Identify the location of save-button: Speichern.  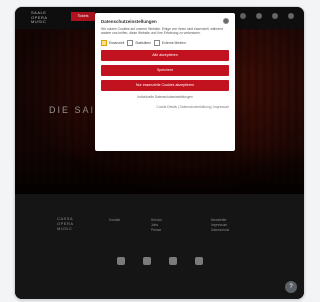
(165, 71).